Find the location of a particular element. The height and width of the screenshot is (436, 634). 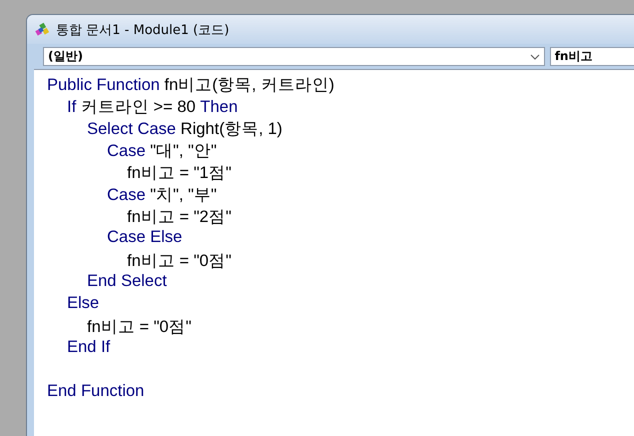

app-icon is located at coordinates (42, 29).